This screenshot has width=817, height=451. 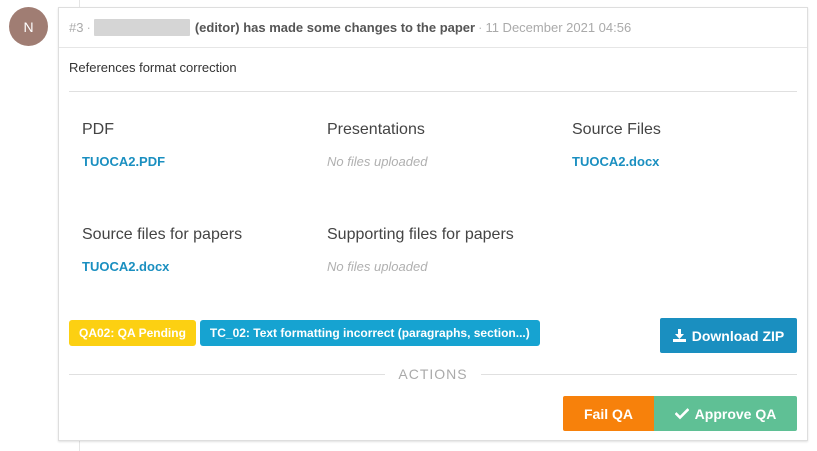 I want to click on file-group-title: Source files for papers, so click(x=162, y=234).